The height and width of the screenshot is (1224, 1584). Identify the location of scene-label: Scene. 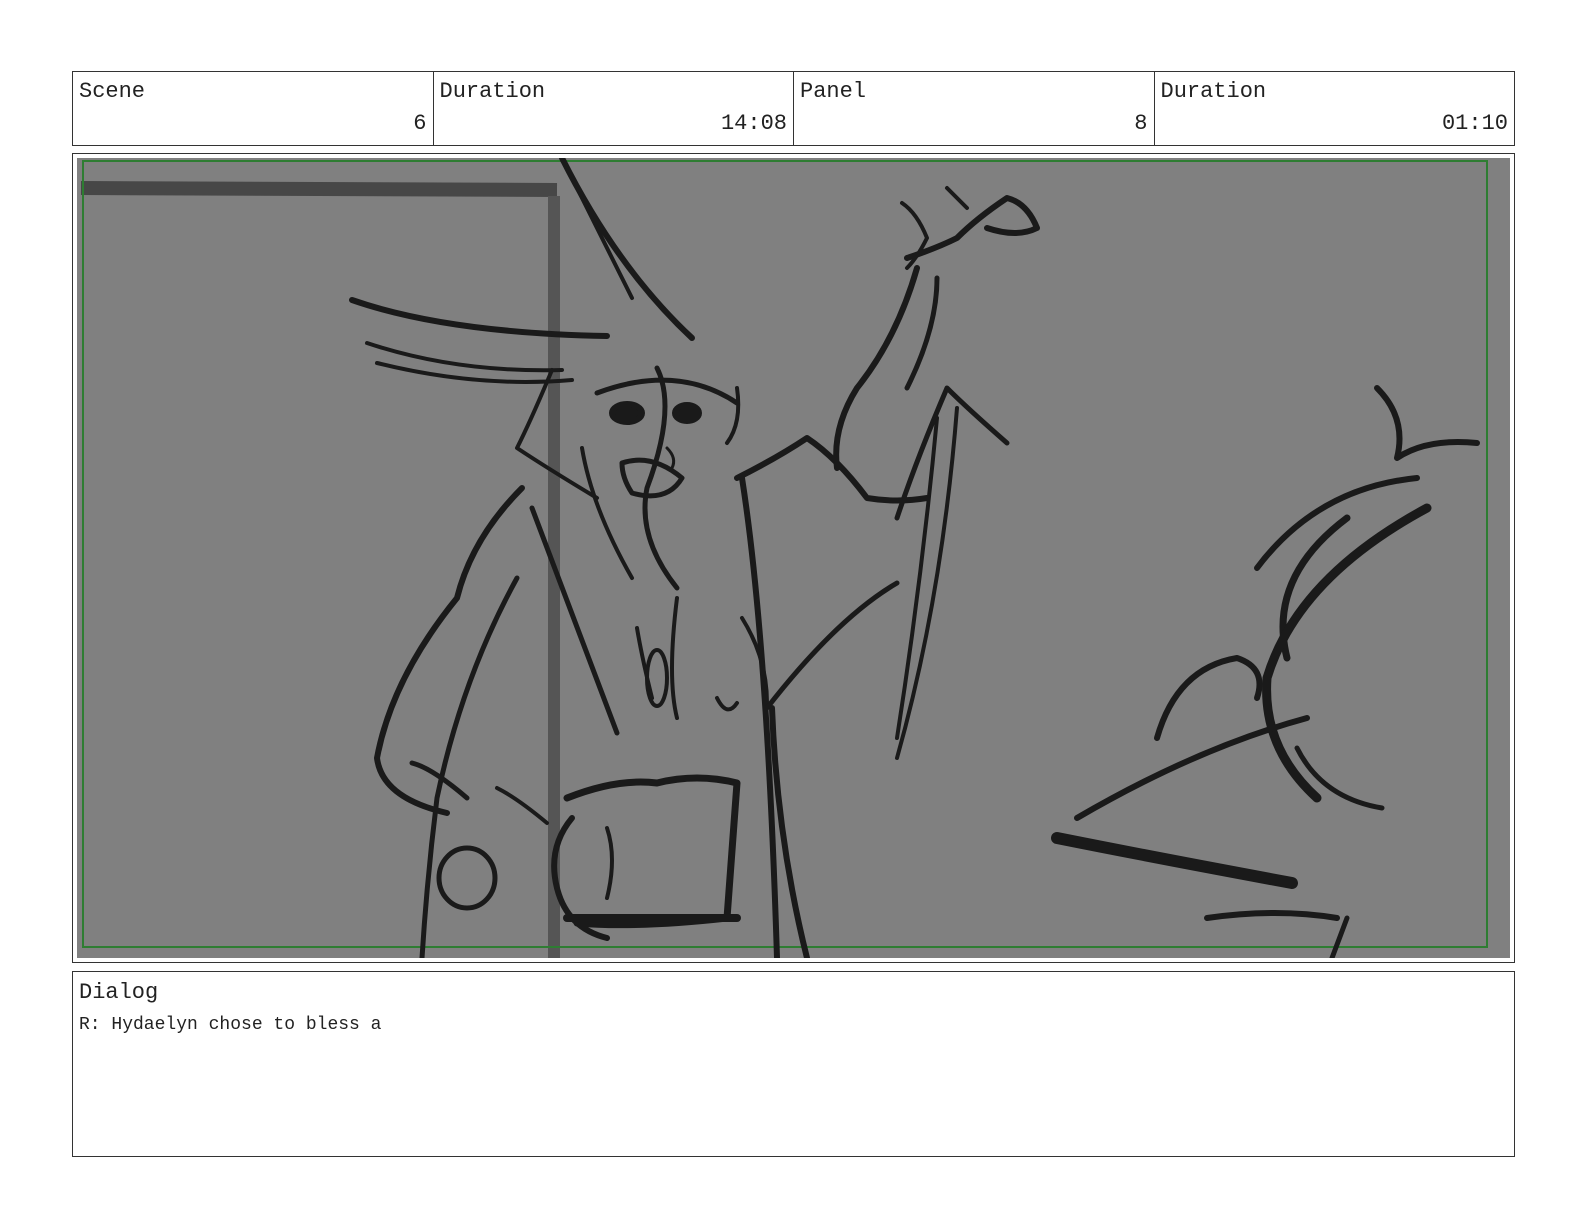
(112, 91).